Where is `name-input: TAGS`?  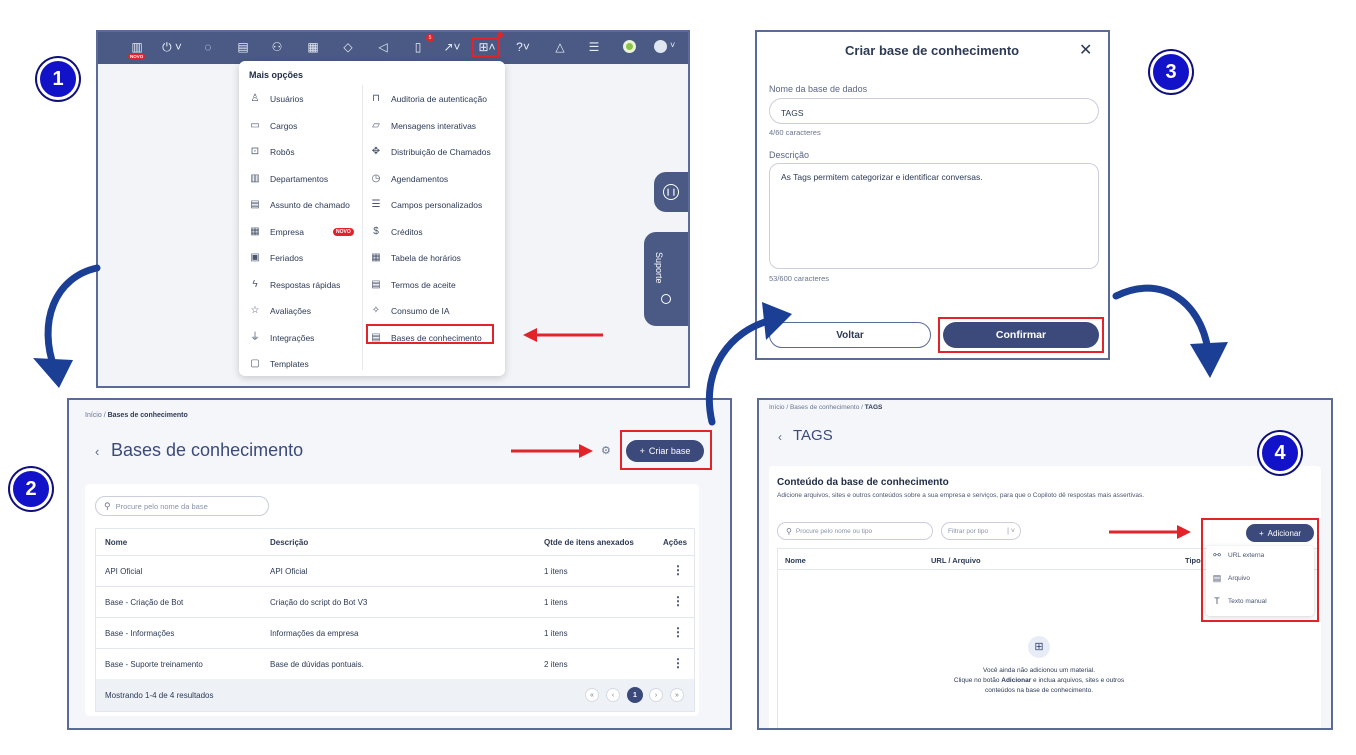 name-input: TAGS is located at coordinates (934, 111).